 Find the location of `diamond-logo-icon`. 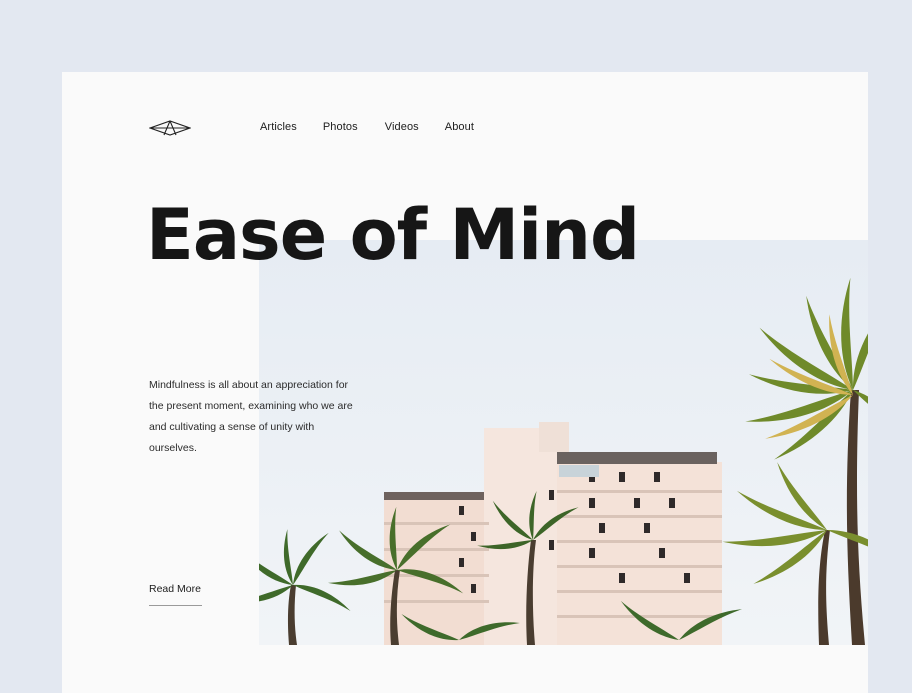

diamond-logo-icon is located at coordinates (170, 128).